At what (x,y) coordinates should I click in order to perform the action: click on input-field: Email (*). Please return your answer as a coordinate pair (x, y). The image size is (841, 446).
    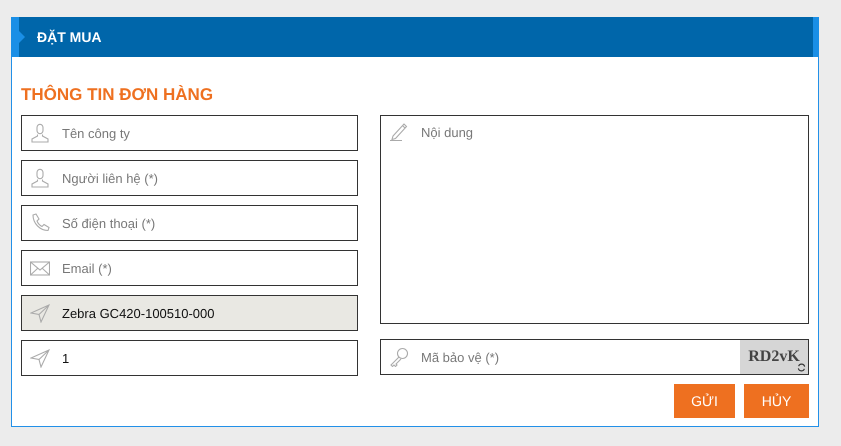
    Looking at the image, I should click on (189, 268).